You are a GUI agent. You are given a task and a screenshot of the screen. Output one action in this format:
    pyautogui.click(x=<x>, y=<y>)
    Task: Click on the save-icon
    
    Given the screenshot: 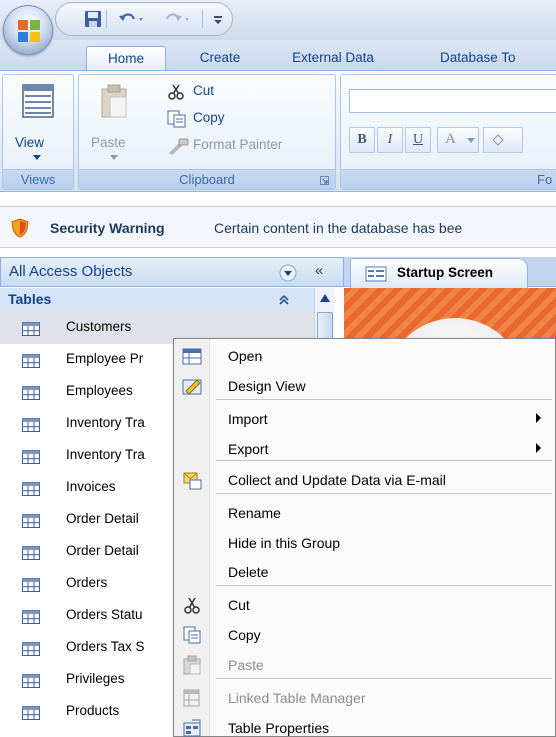 What is the action you would take?
    pyautogui.click(x=93, y=19)
    